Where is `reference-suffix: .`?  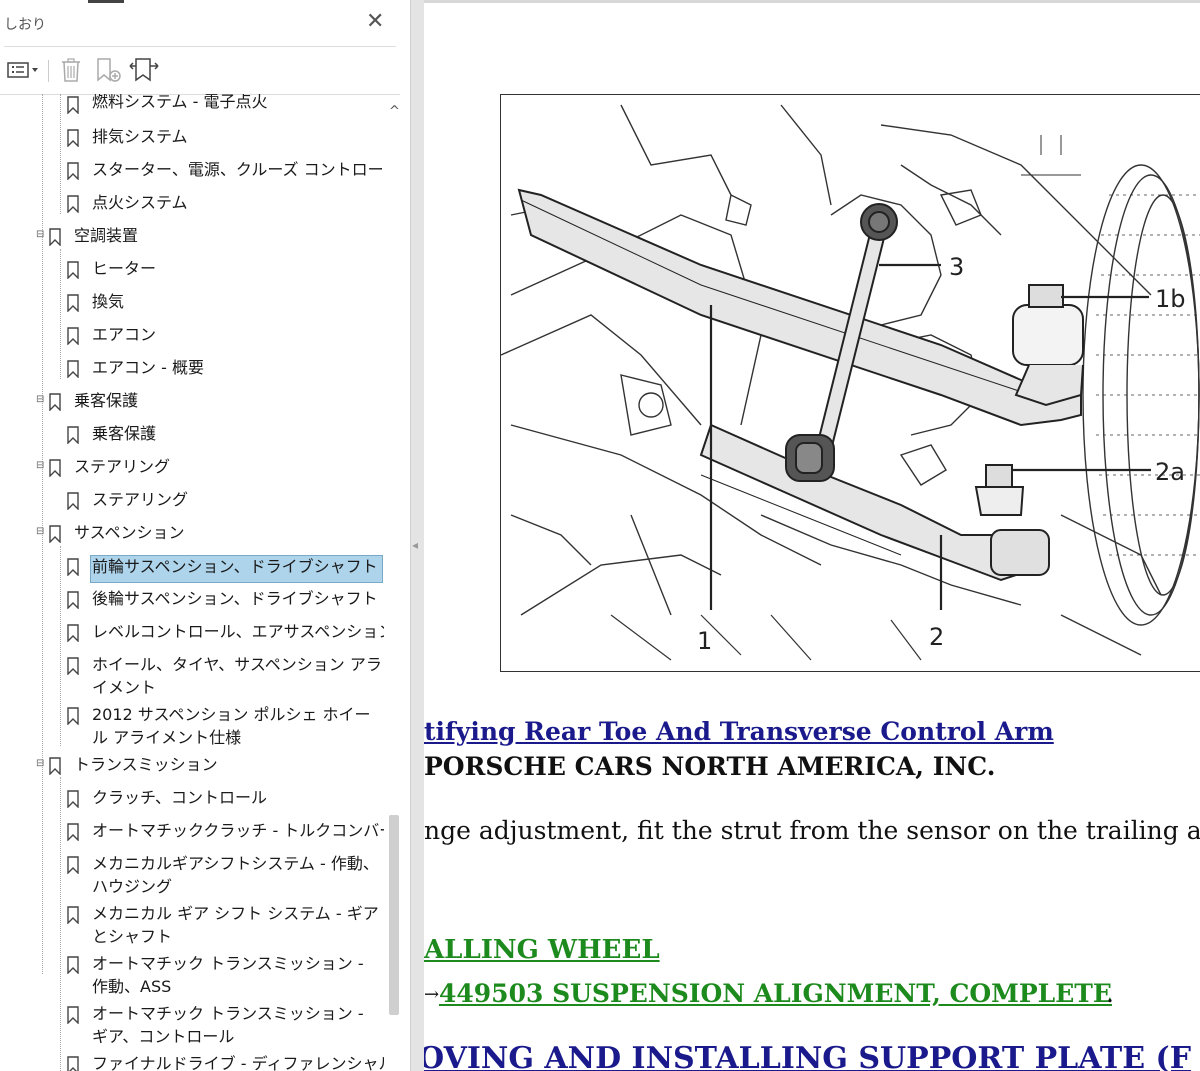 reference-suffix: . is located at coordinates (1110, 993).